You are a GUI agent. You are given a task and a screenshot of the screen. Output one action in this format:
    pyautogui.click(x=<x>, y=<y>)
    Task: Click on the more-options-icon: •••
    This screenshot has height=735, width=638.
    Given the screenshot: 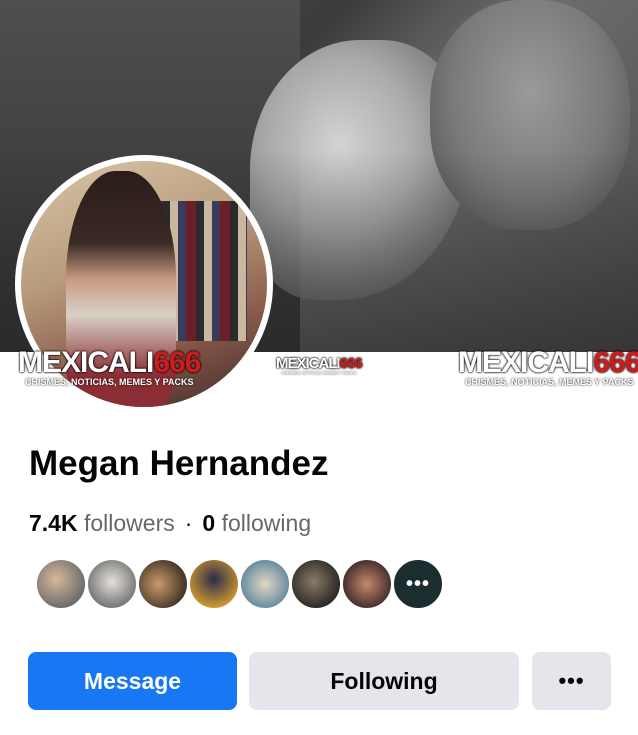 What is the action you would take?
    pyautogui.click(x=571, y=680)
    